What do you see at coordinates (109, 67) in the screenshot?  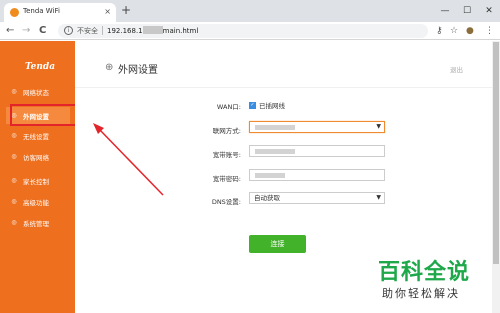 I see `globe-icon: ⊕` at bounding box center [109, 67].